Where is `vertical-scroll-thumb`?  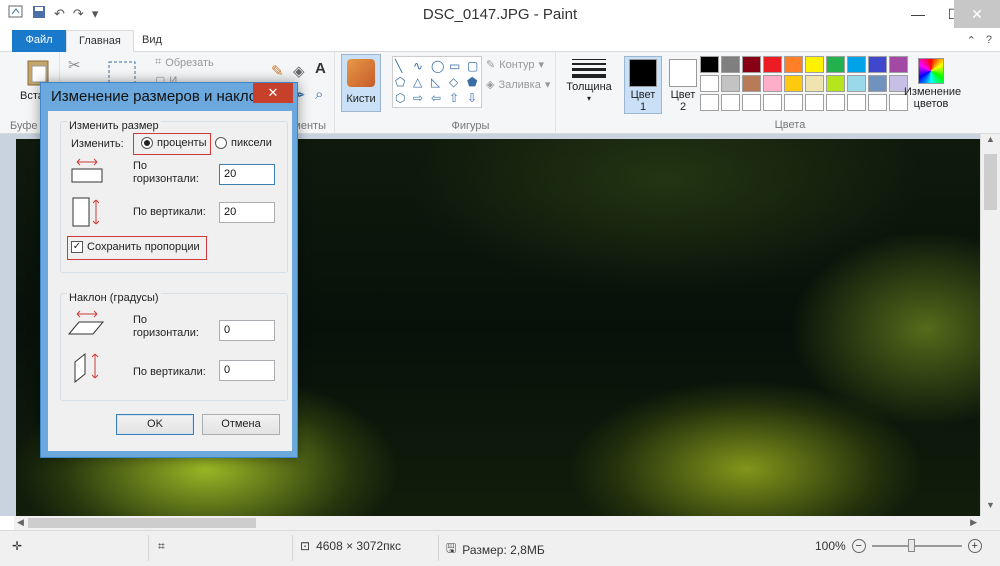
vertical-scroll-thumb is located at coordinates (990, 182).